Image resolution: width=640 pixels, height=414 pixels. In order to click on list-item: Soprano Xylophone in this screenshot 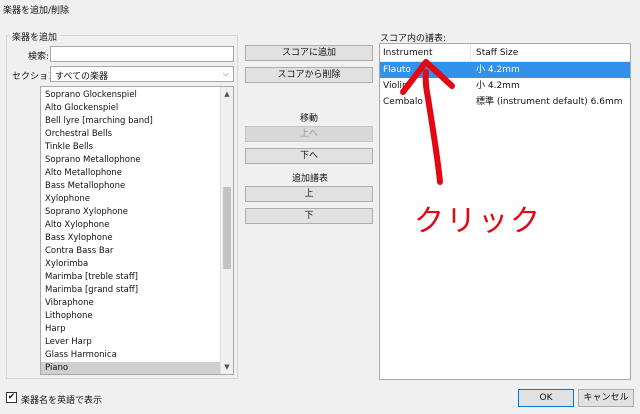, I will do `click(137, 212)`.